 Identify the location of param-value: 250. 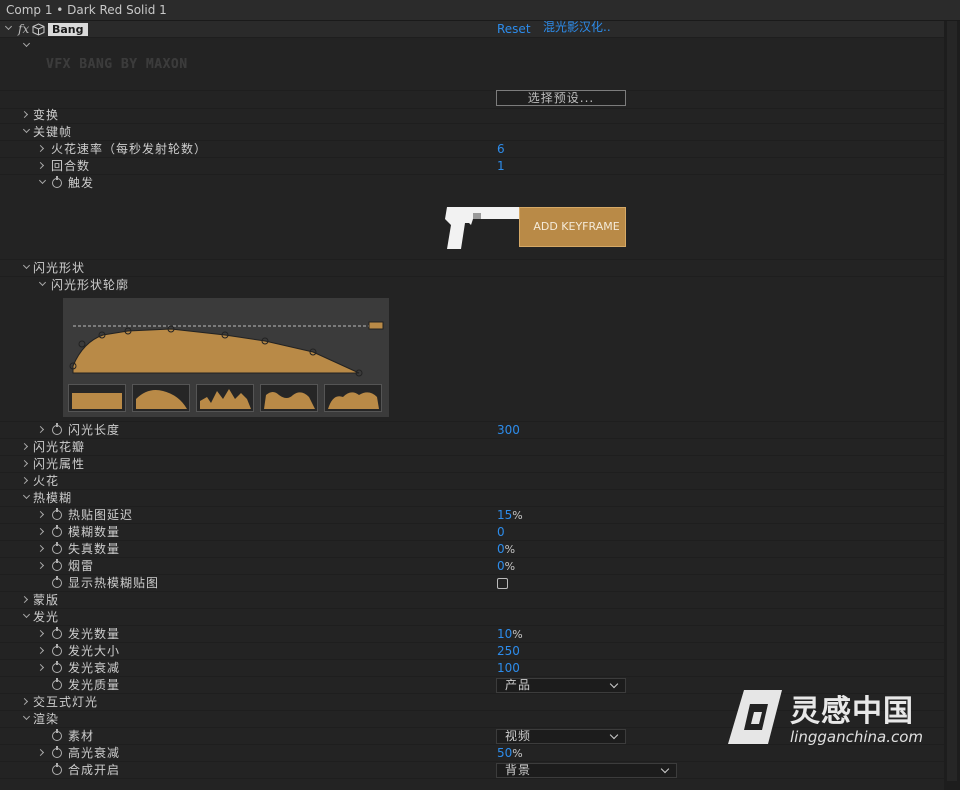
(508, 651).